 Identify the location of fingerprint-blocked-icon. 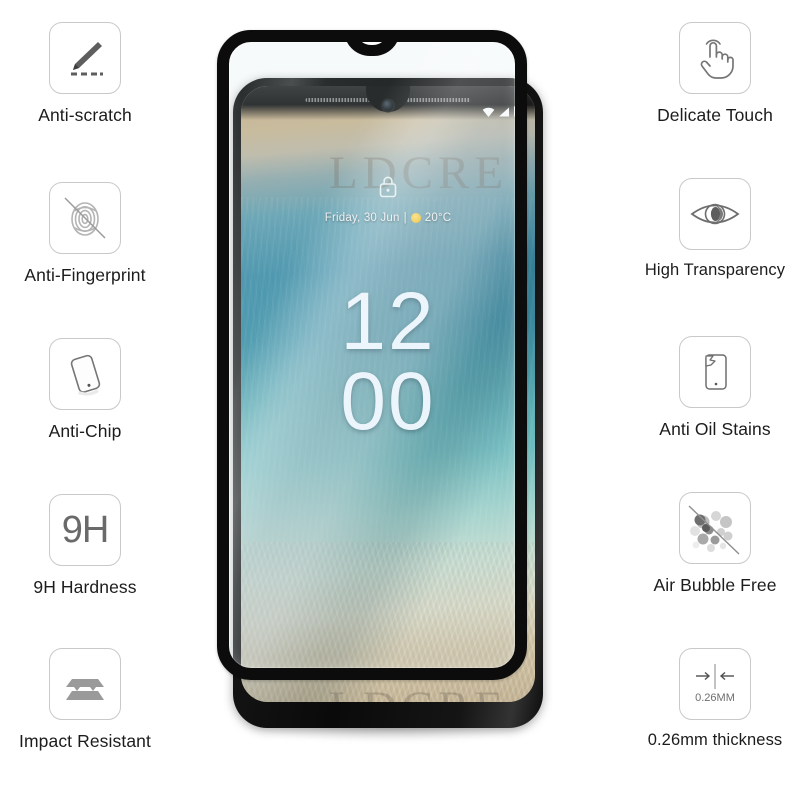
(85, 218).